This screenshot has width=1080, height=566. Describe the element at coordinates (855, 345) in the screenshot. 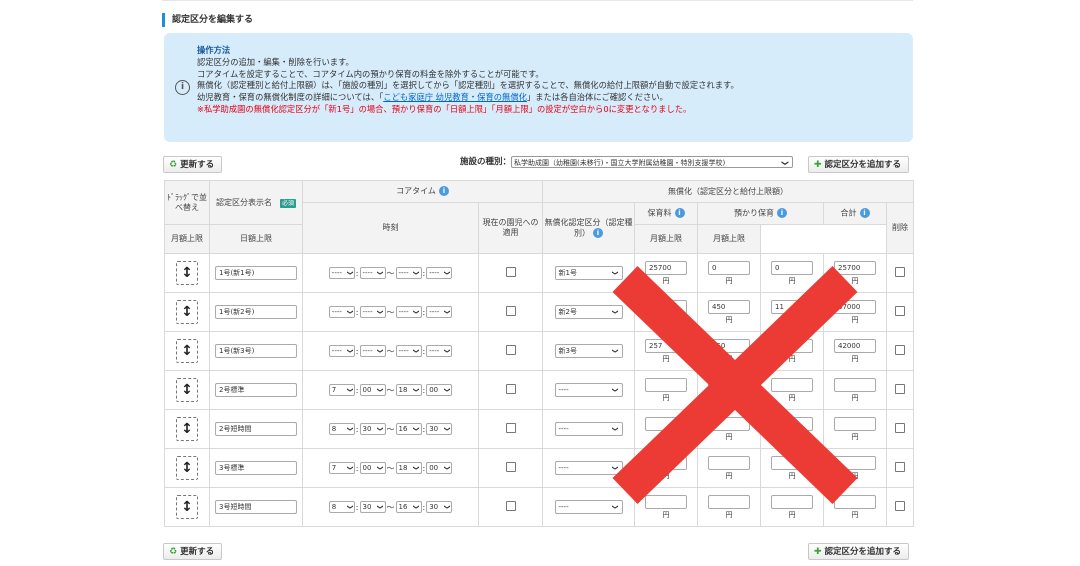

I see `amount-input: 42000` at that location.